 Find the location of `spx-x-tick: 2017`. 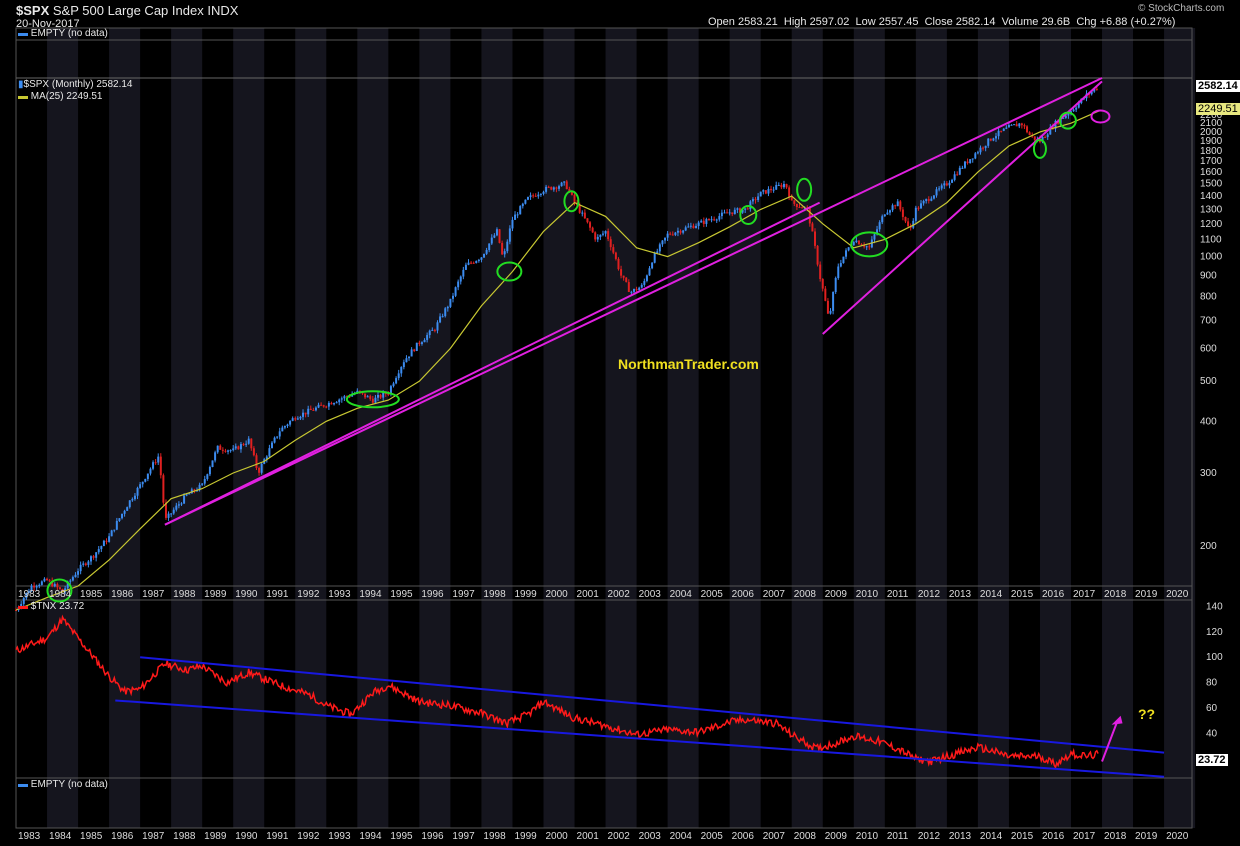

spx-x-tick: 2017 is located at coordinates (1084, 594).